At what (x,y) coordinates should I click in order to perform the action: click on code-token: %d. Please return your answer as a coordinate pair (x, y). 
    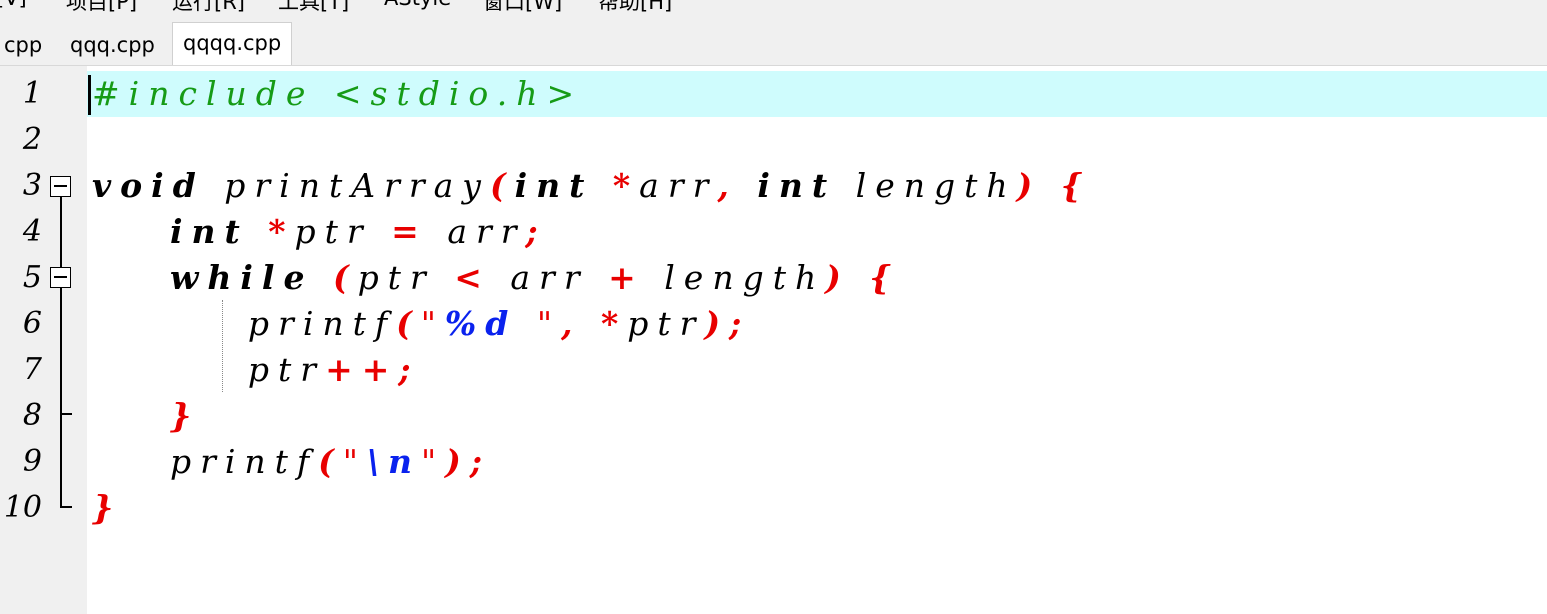
    Looking at the image, I should click on (481, 323).